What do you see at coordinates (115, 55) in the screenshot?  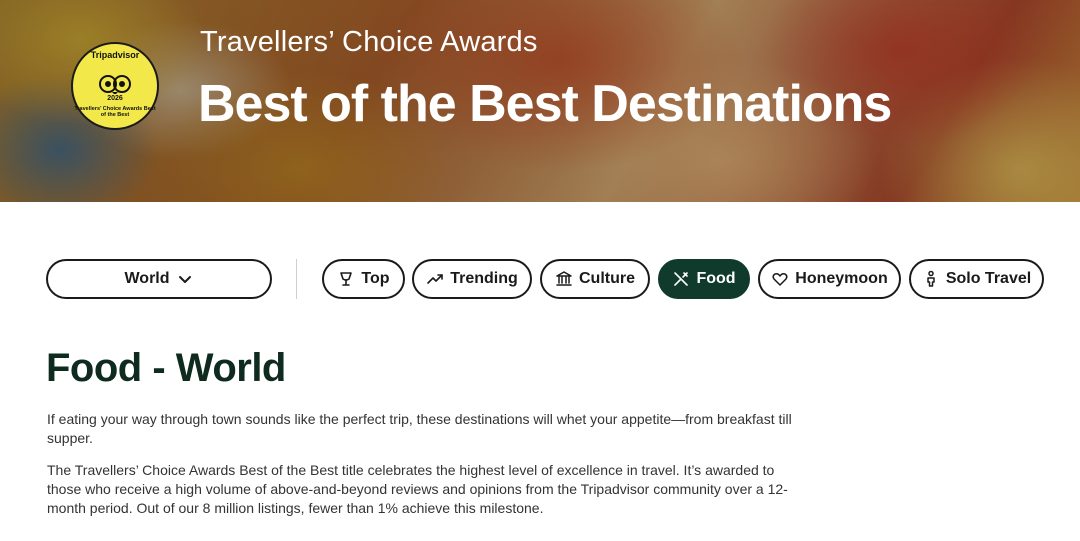 I see `badge-brand: Tripadvisor` at bounding box center [115, 55].